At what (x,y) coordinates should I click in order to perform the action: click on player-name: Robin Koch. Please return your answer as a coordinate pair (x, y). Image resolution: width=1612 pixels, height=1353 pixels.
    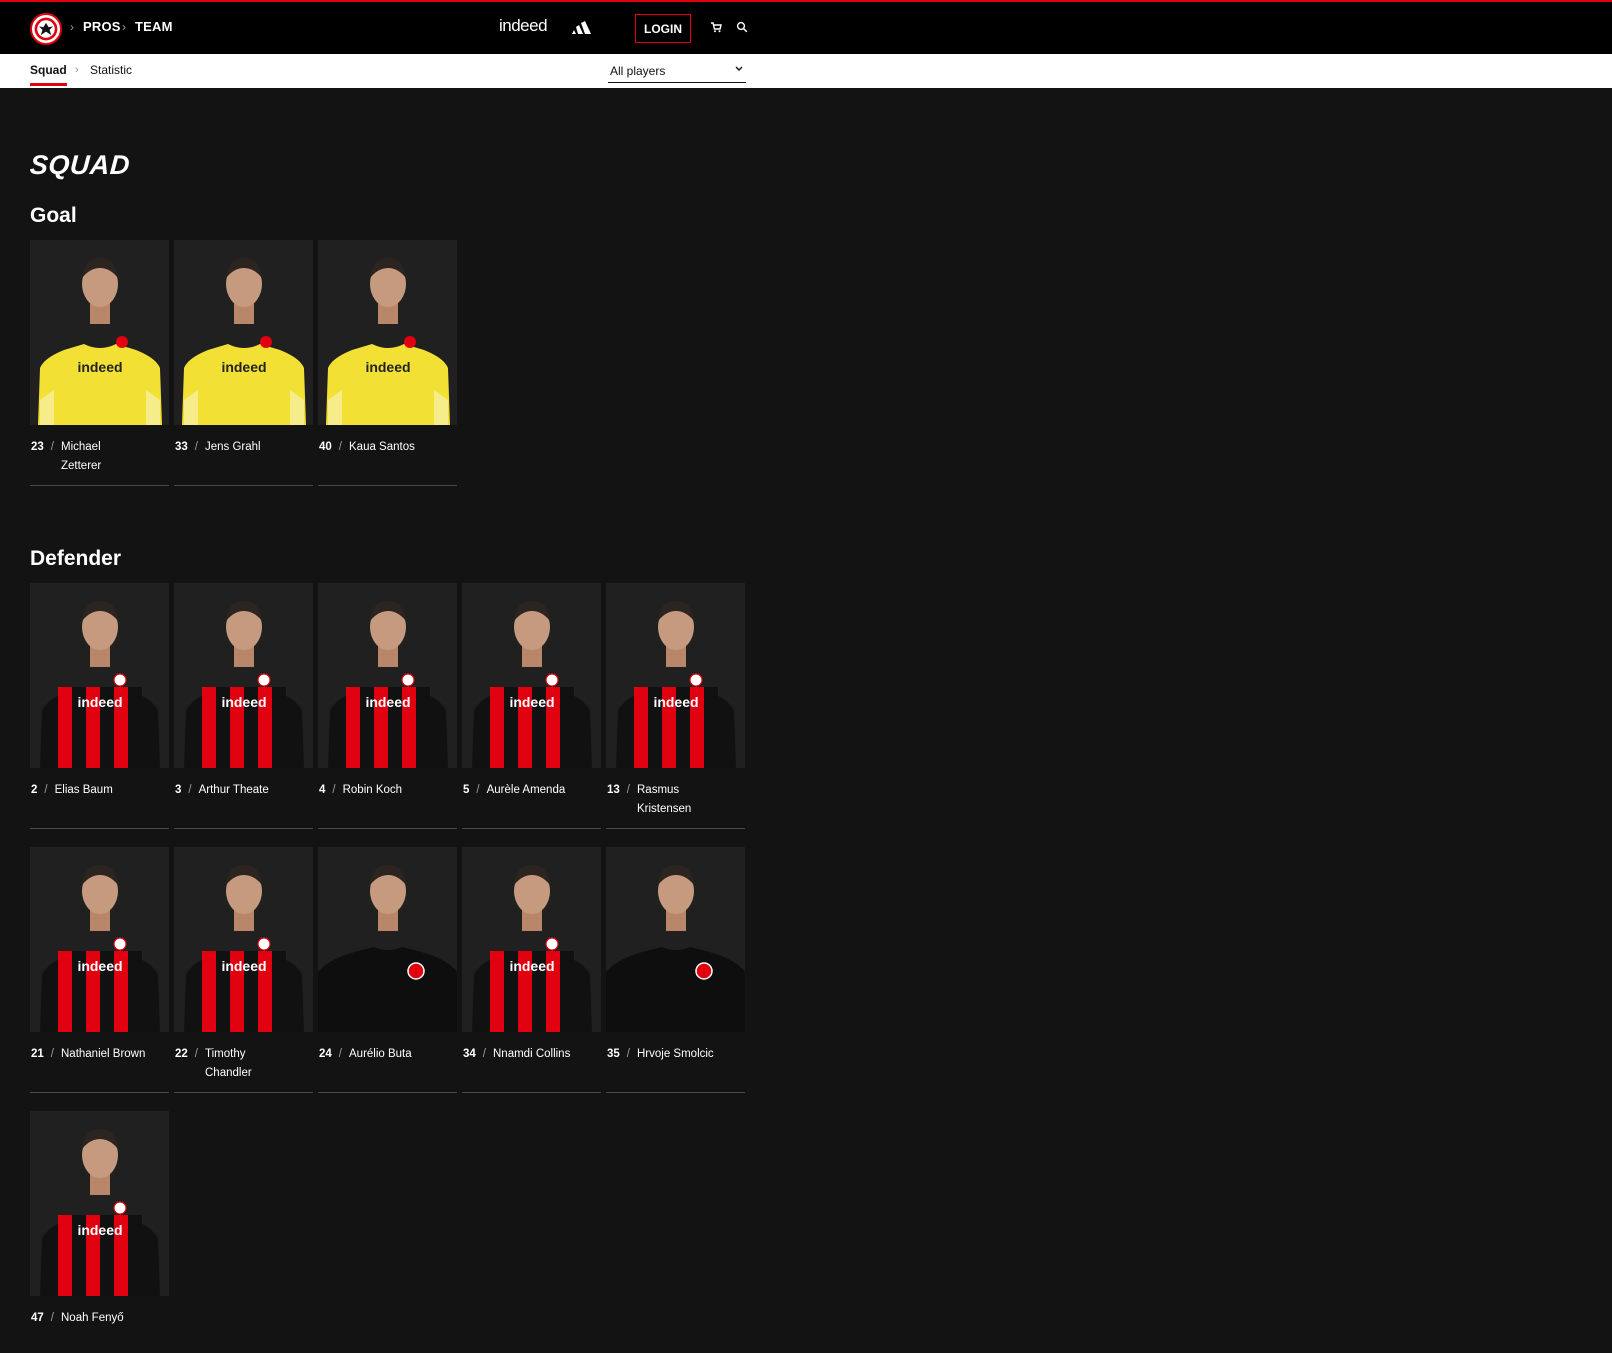
    Looking at the image, I should click on (372, 790).